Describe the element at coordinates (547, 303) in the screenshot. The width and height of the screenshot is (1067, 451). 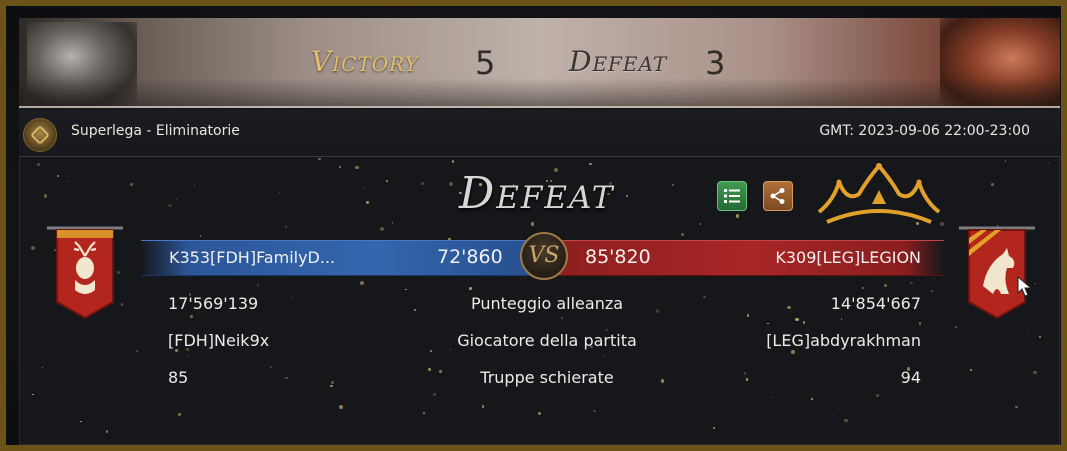
I see `stat-label-alliance-score: Punteggio alleanza` at that location.